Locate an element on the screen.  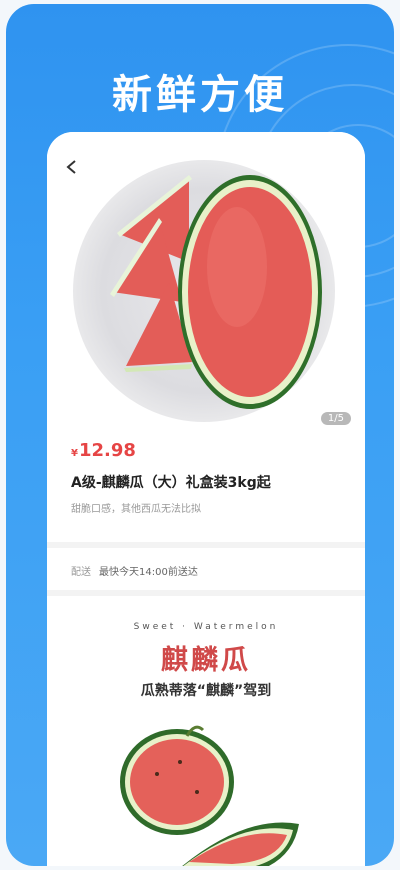
watermelon-illustration is located at coordinates (209, 795).